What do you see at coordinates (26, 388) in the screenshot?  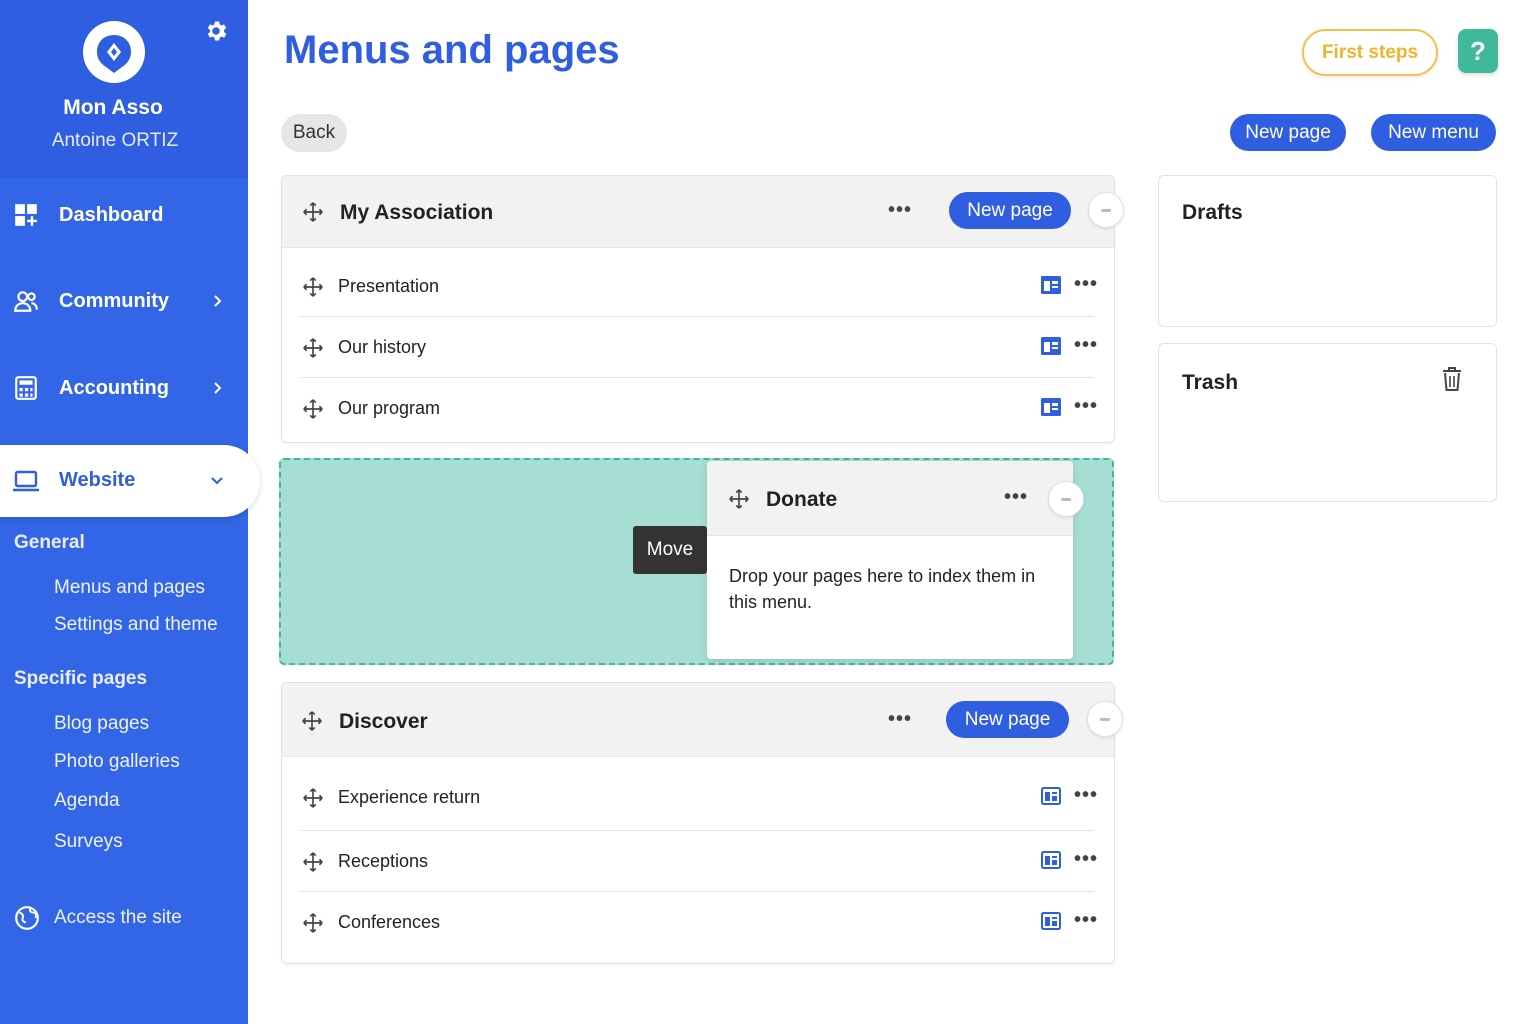 I see `accounting-icon` at bounding box center [26, 388].